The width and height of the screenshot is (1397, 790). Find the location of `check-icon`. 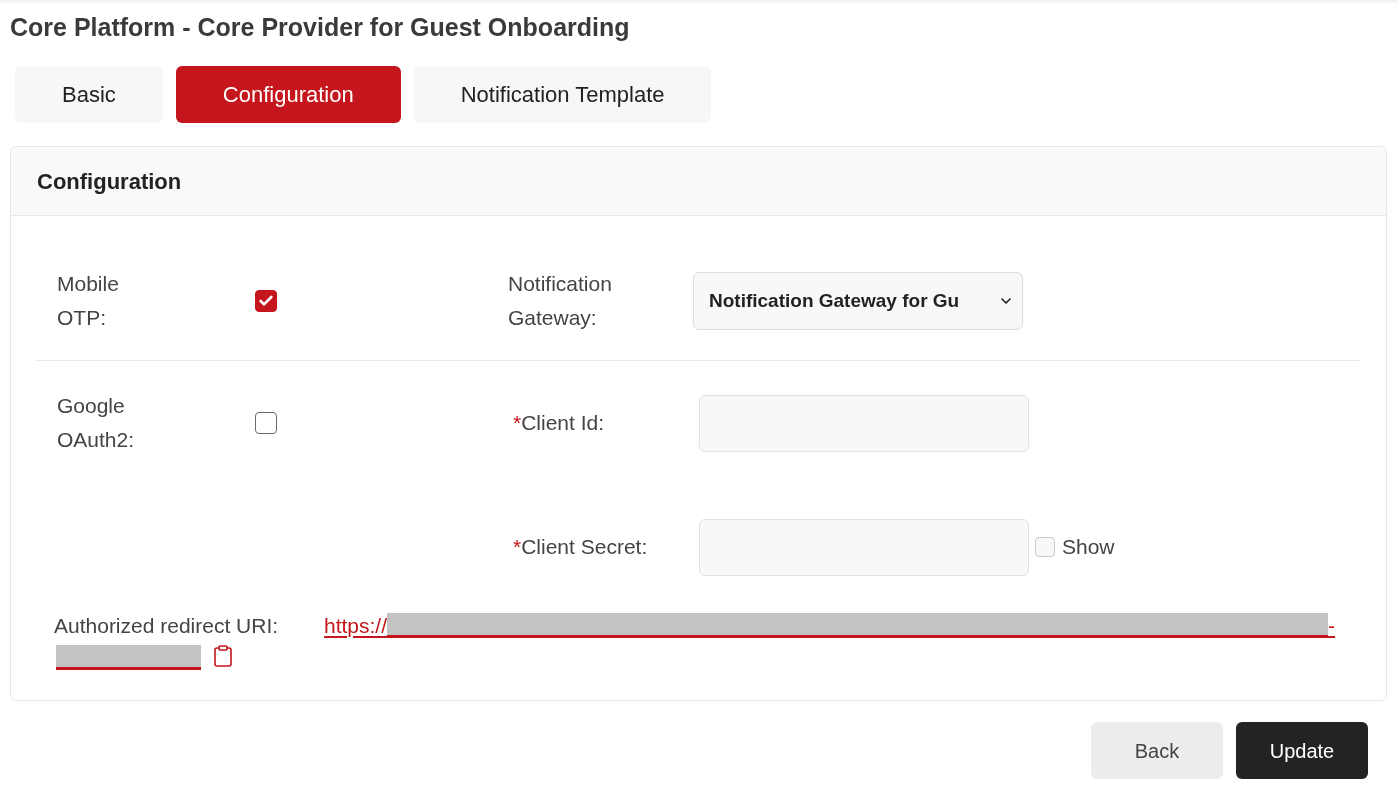

check-icon is located at coordinates (266, 301).